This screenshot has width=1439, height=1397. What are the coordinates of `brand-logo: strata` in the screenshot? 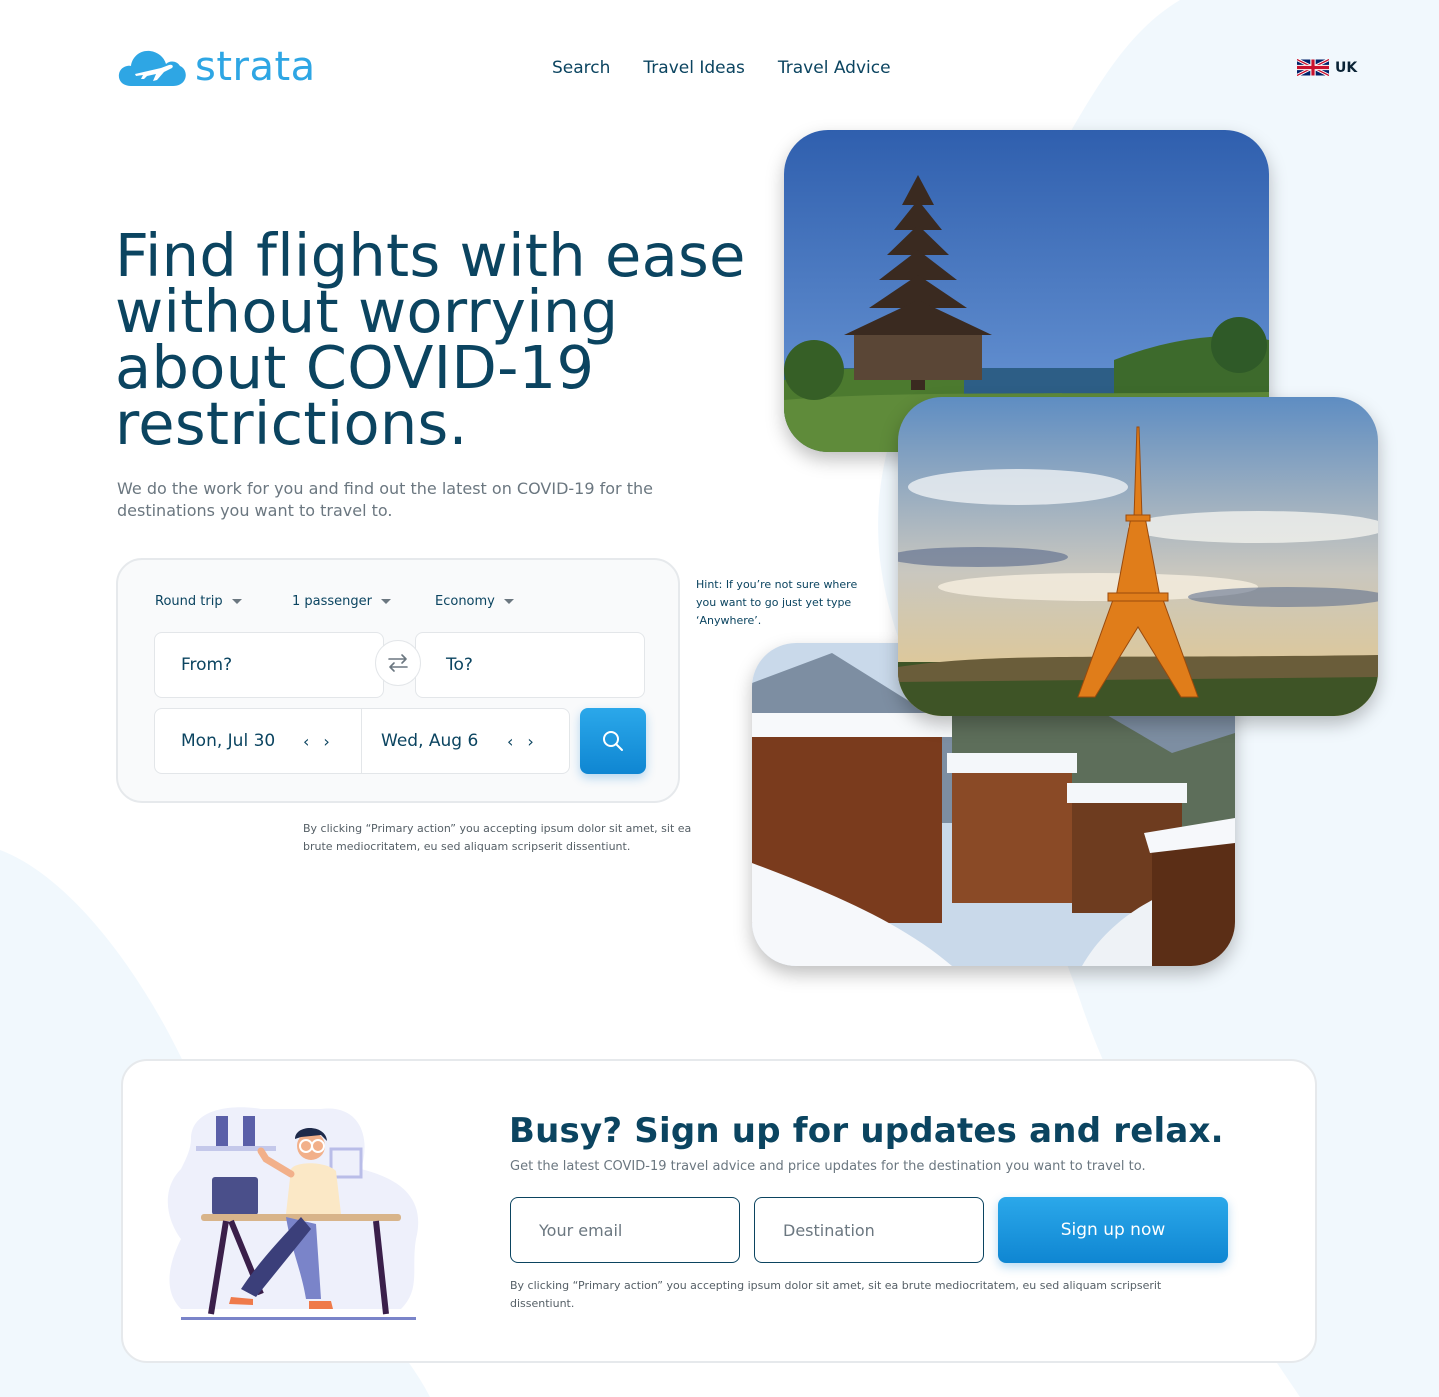 It's located at (216, 67).